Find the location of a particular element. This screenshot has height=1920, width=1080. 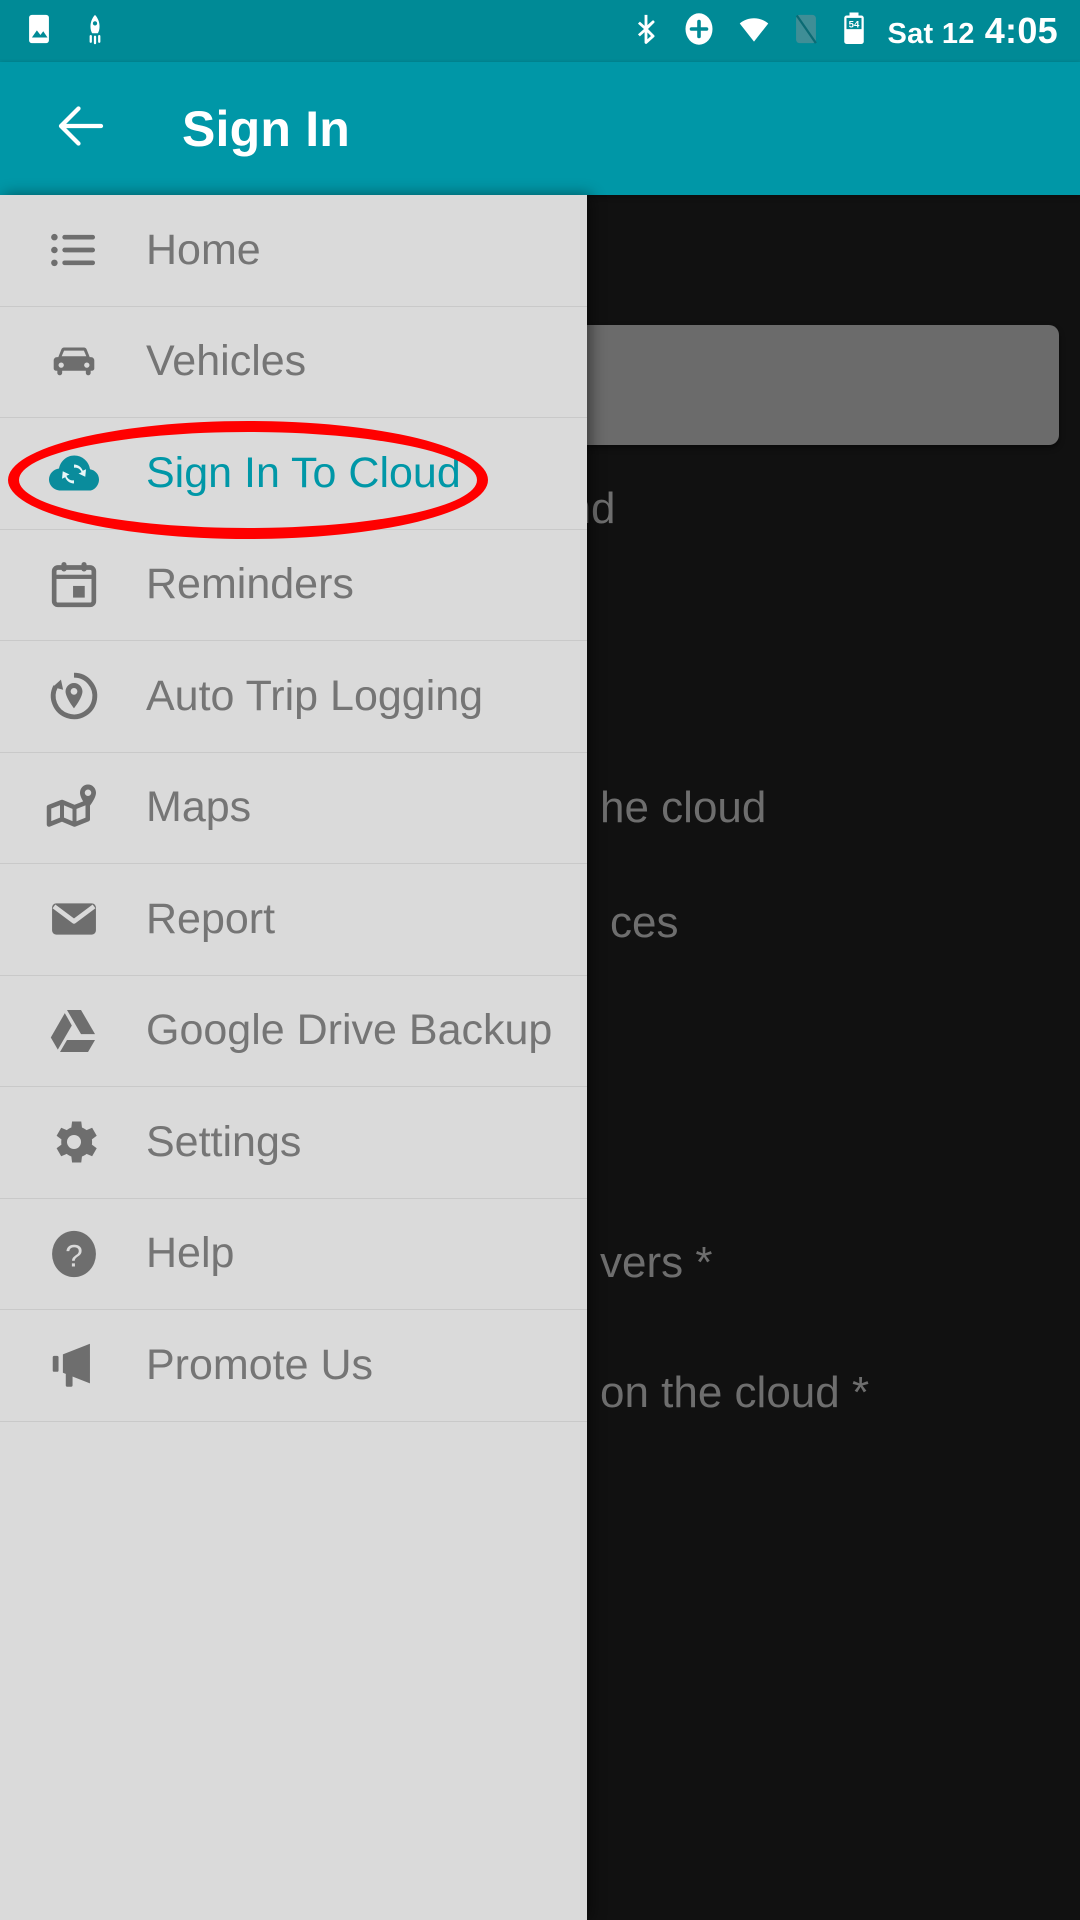

calendar-icon is located at coordinates (74, 585).